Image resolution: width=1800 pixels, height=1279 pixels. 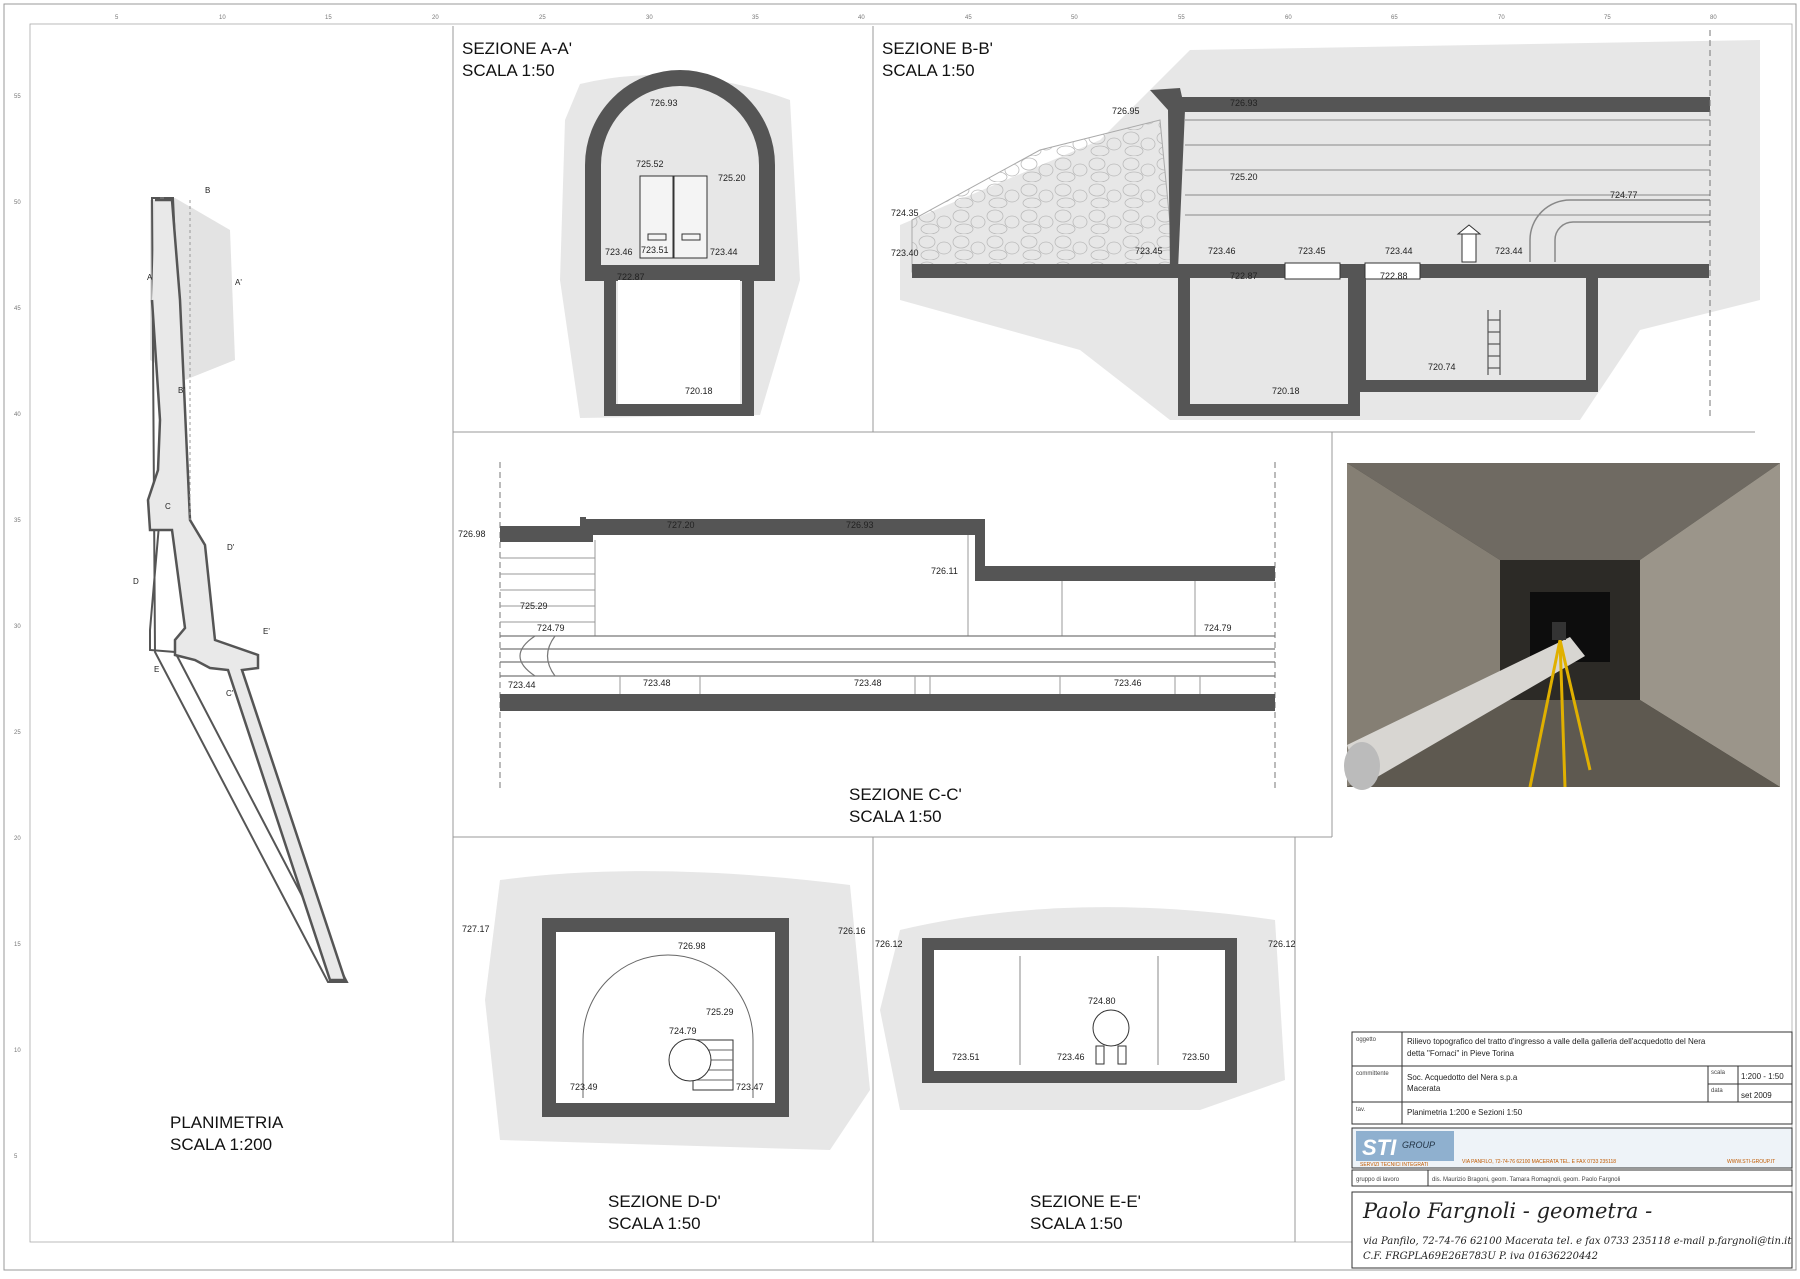 What do you see at coordinates (1562, 626) in the screenshot?
I see `tunnel-photo` at bounding box center [1562, 626].